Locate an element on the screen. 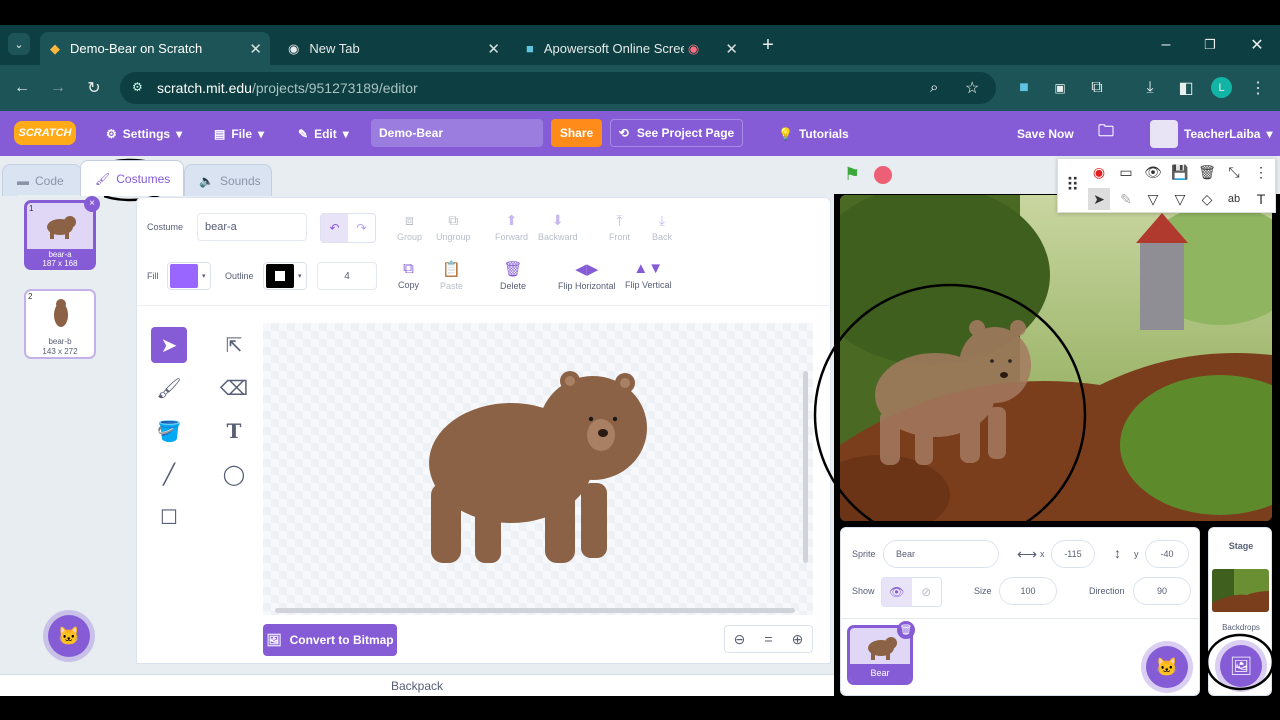 The height and width of the screenshot is (720, 1280). zoom-reset-icon: = is located at coordinates (768, 639).